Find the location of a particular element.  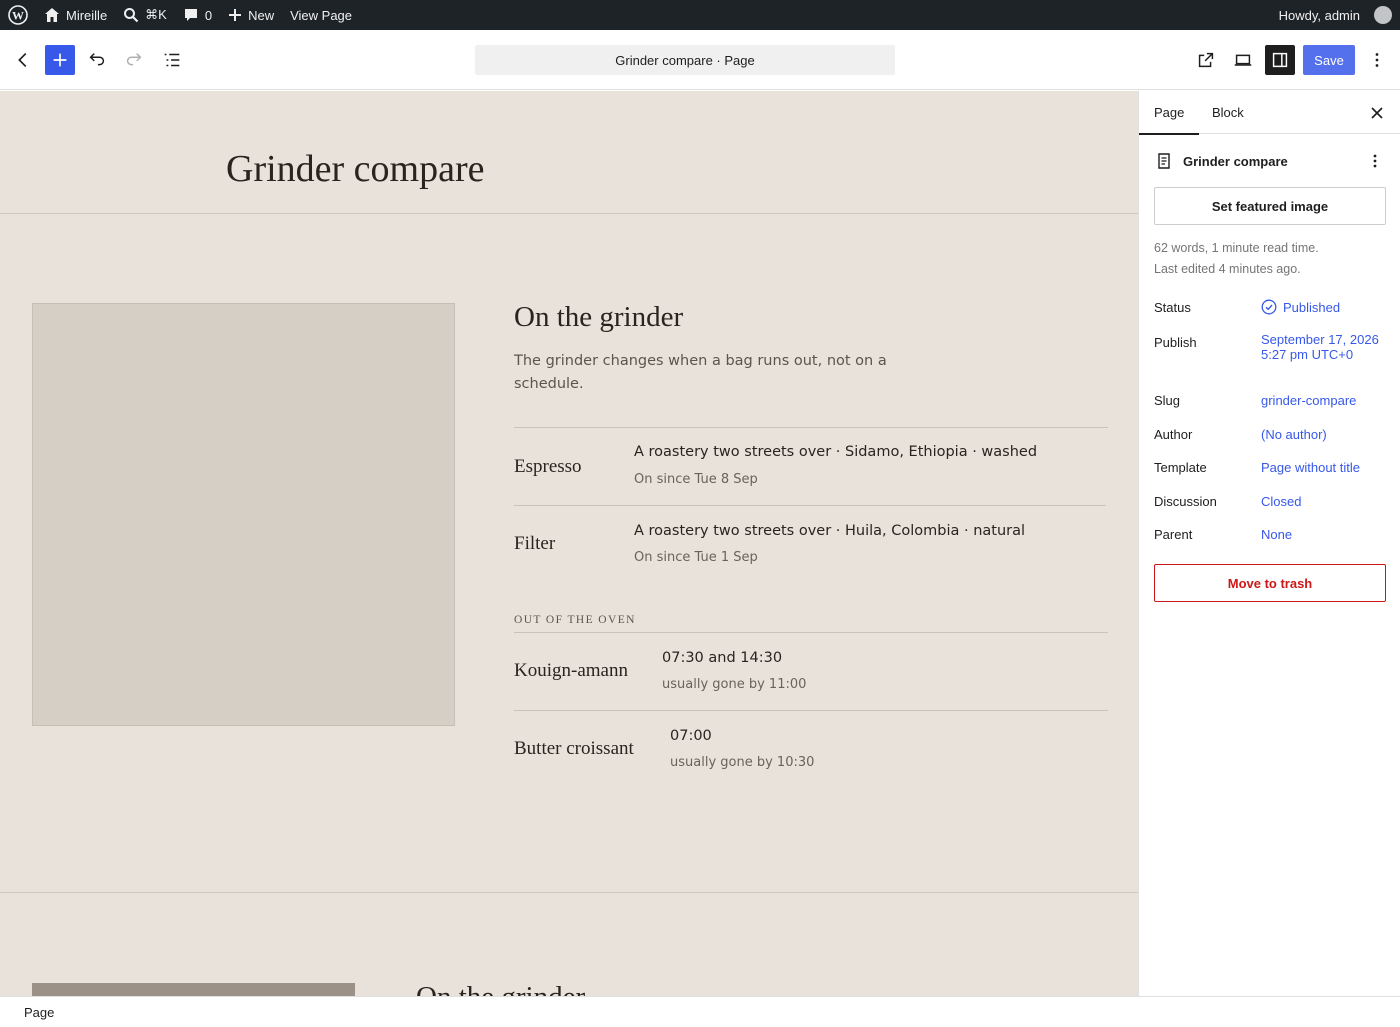

settings-sidebar-toggle is located at coordinates (1280, 60).